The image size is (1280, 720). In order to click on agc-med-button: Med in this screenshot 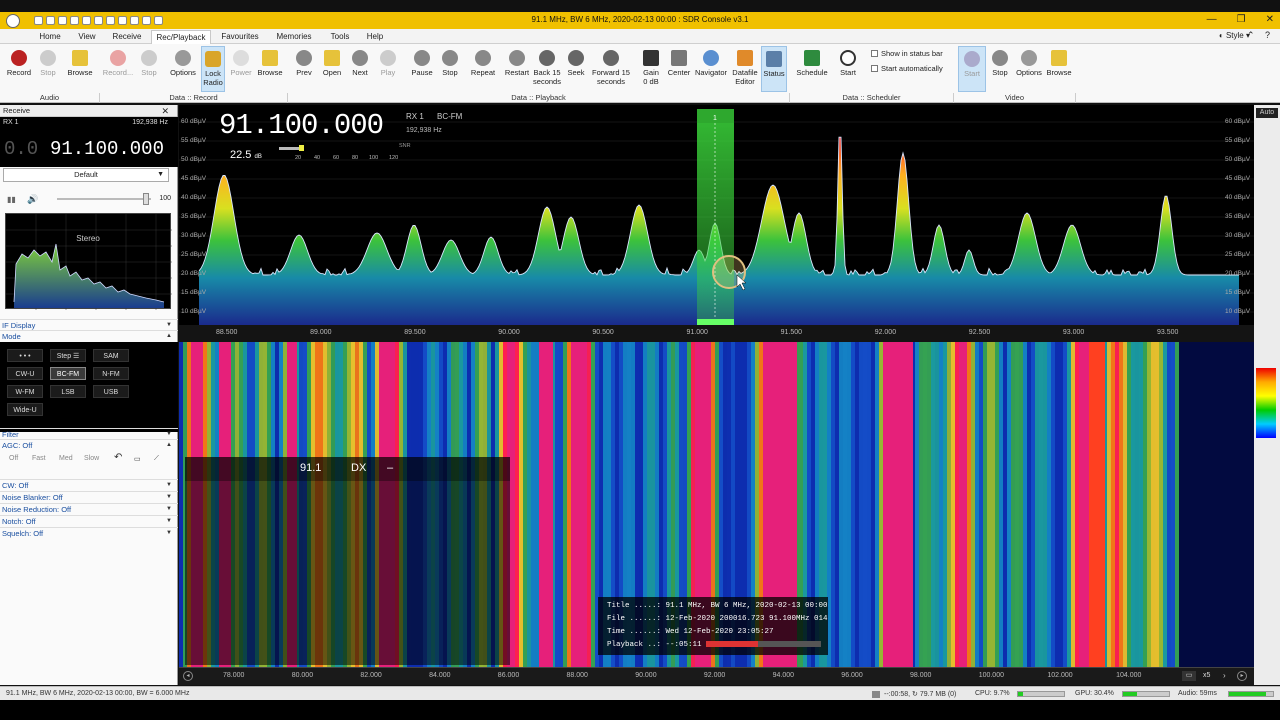, I will do `click(66, 458)`.